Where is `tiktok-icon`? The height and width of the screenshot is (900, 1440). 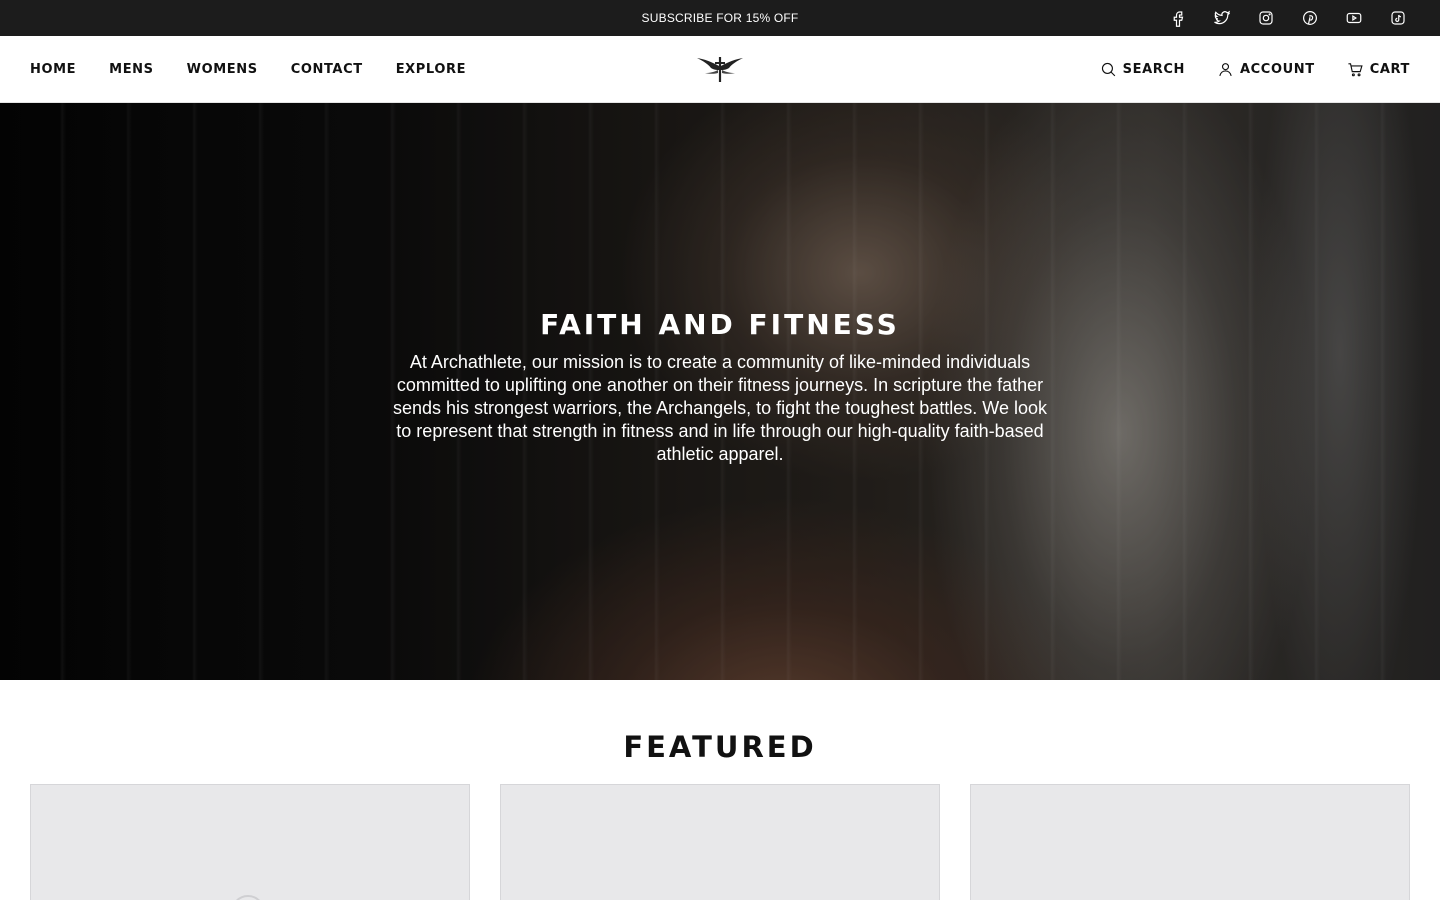 tiktok-icon is located at coordinates (1398, 18).